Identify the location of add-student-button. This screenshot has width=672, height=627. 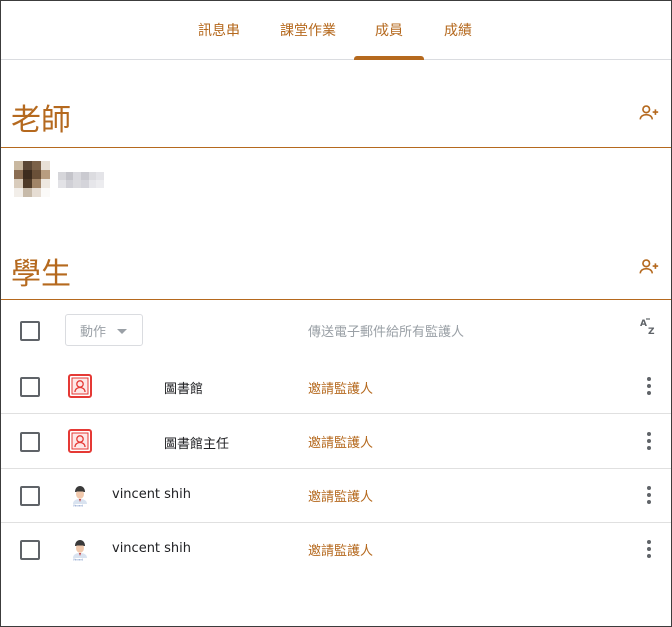
(649, 267).